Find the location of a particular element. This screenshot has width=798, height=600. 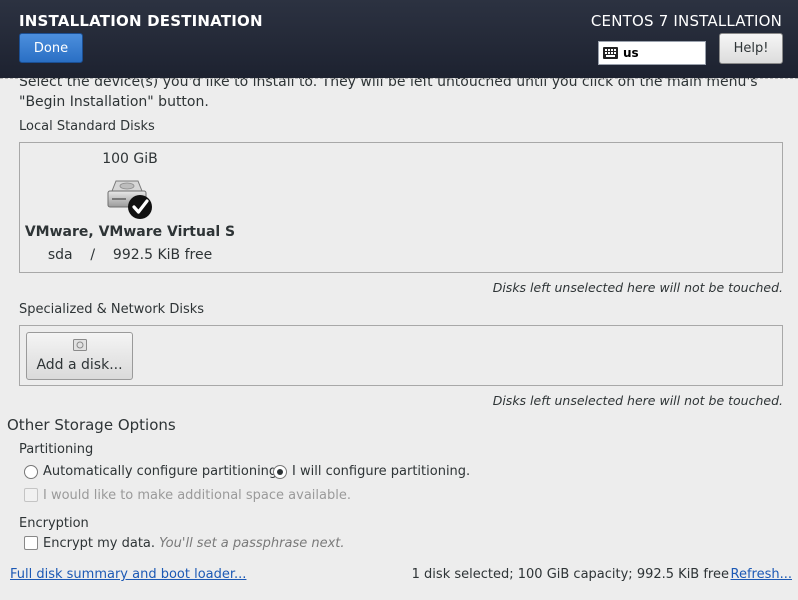

other-storage-title: Other Storage Options is located at coordinates (91, 425).